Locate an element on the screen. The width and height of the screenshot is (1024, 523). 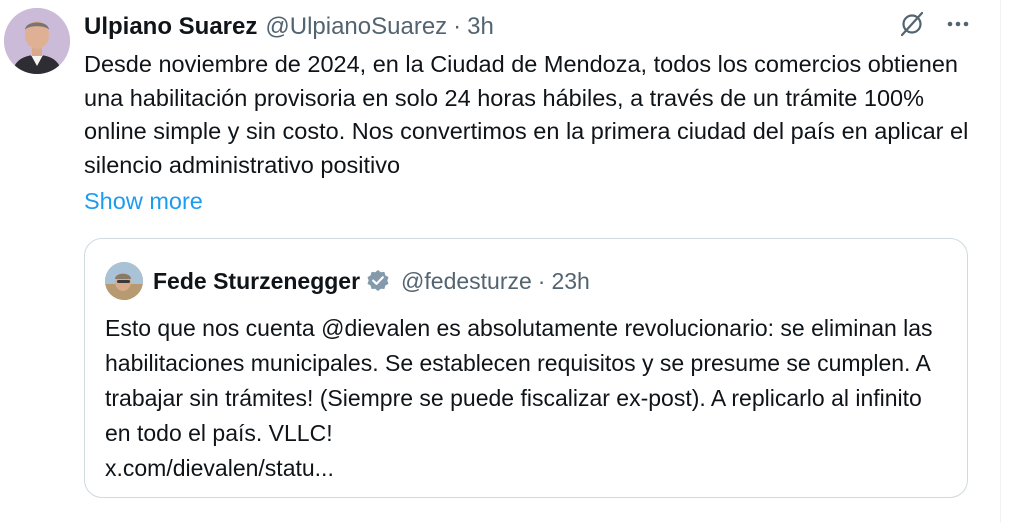
show-more-link: Show more is located at coordinates (143, 201).